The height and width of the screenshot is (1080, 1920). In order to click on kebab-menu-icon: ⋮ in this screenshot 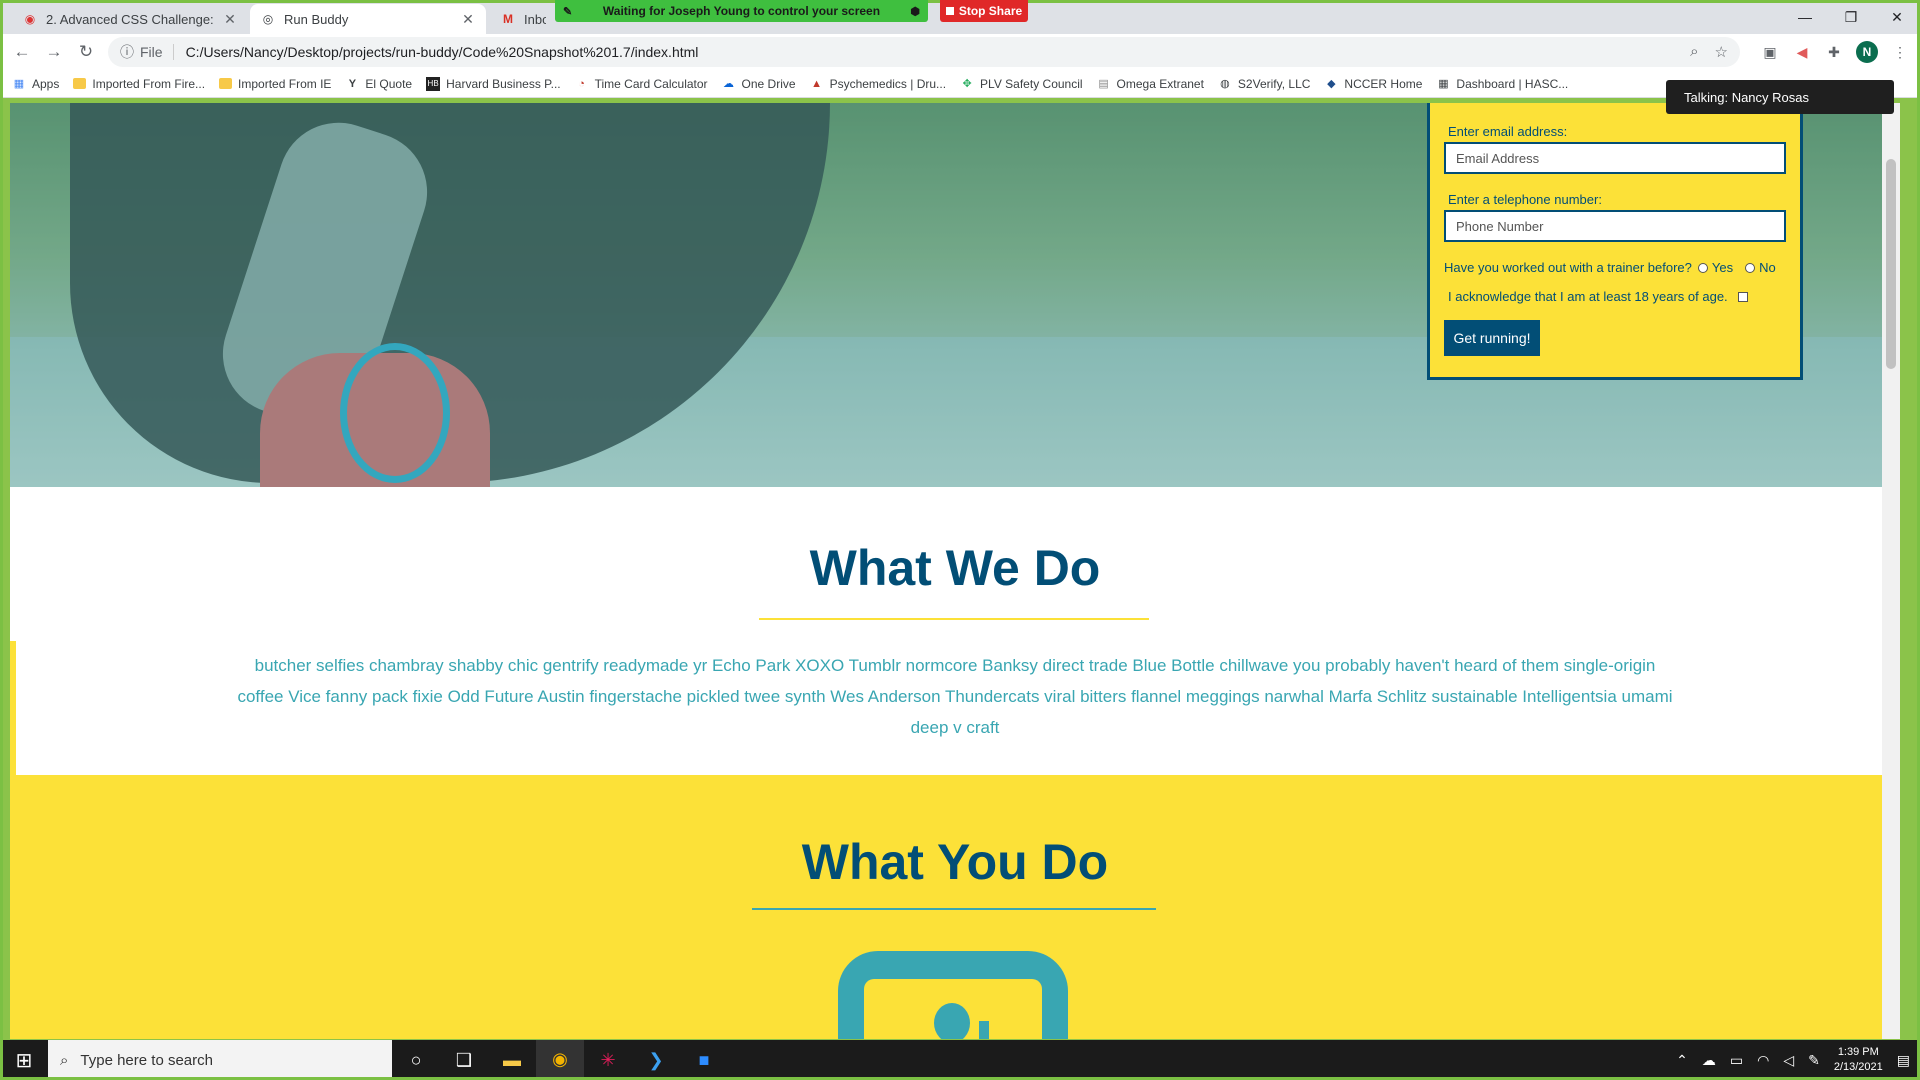, I will do `click(1900, 52)`.